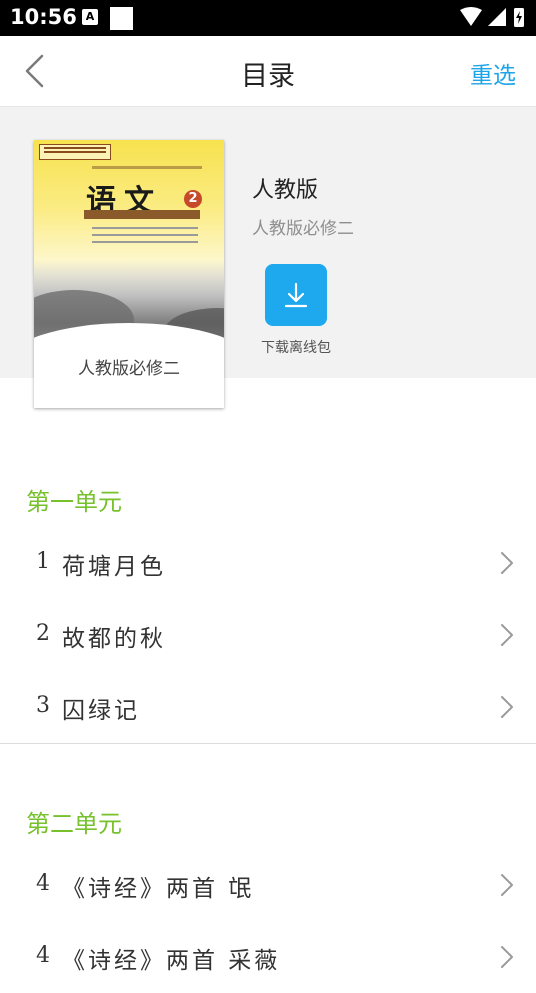  What do you see at coordinates (90, 17) in the screenshot?
I see `notification-a-icon: A` at bounding box center [90, 17].